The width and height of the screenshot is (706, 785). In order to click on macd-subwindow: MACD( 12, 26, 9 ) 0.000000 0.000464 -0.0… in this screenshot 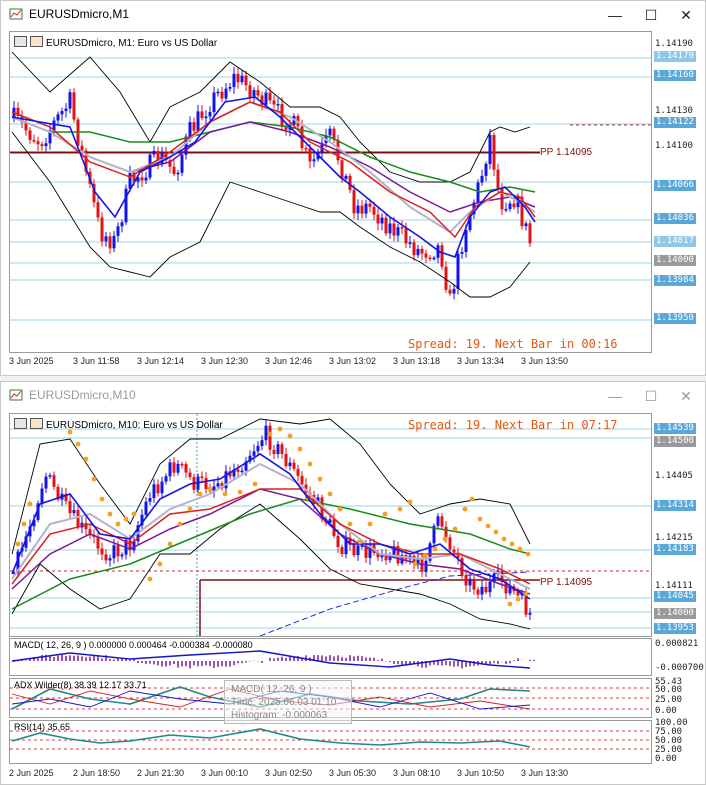, I will do `click(330, 657)`.